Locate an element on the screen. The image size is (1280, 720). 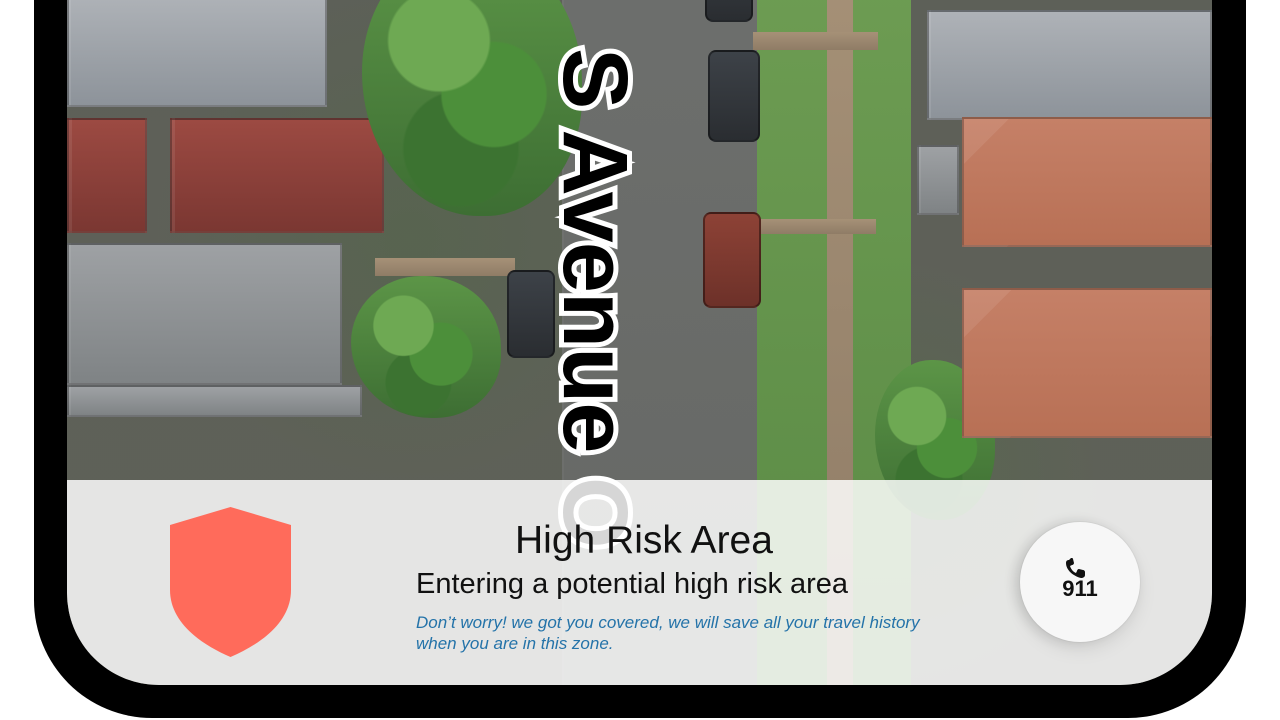
emergency-call-button: 911 is located at coordinates (1080, 582).